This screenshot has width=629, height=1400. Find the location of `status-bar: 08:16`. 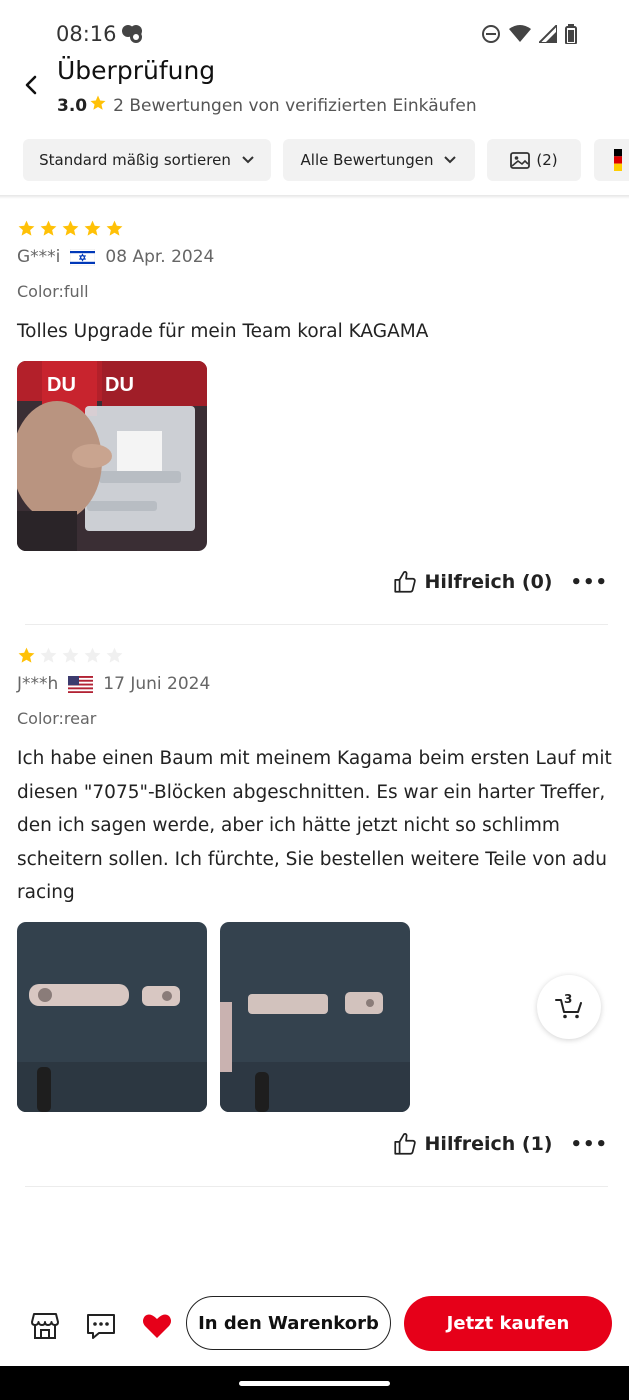

status-bar: 08:16 is located at coordinates (314, 30).